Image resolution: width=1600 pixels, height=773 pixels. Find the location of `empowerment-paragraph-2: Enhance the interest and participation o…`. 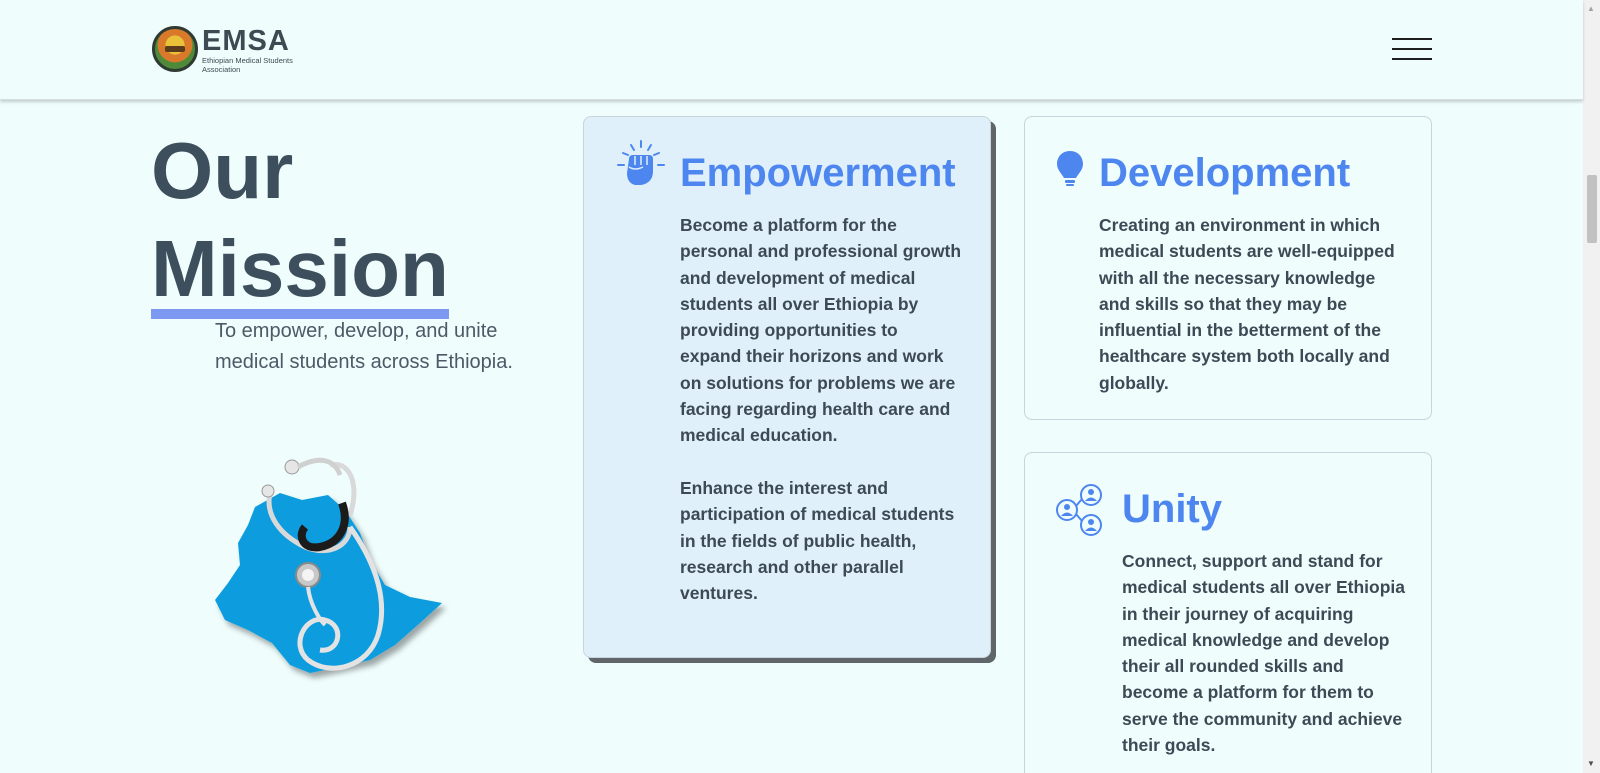

empowerment-paragraph-2: Enhance the interest and participation o… is located at coordinates (817, 541).